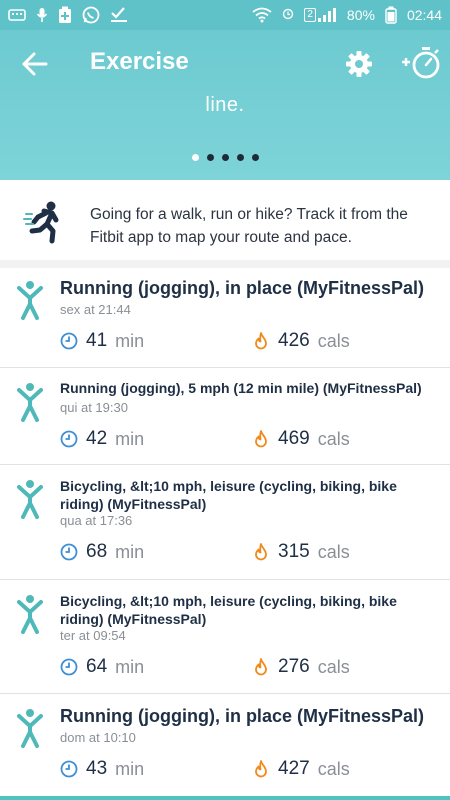 This screenshot has height=800, width=450. I want to click on gear-icon, so click(359, 64).